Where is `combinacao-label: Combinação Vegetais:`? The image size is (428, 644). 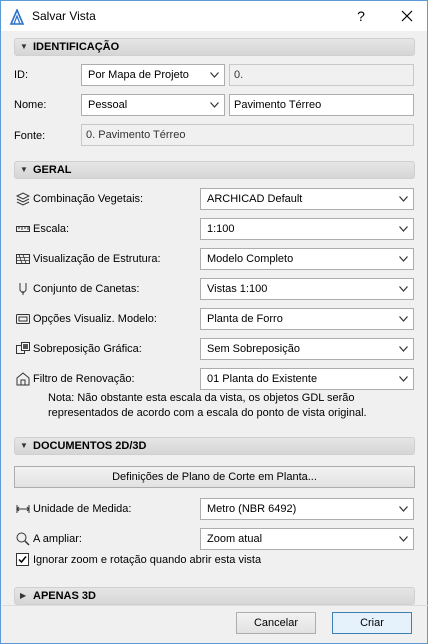 combinacao-label: Combinação Vegetais: is located at coordinates (88, 199).